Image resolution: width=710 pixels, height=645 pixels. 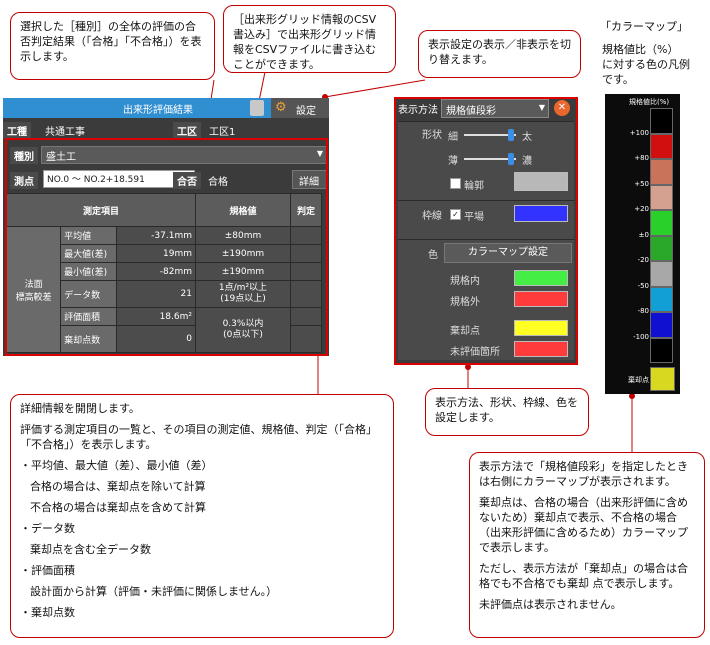 I want to click on highlight-display-settings, so click(x=486, y=231).